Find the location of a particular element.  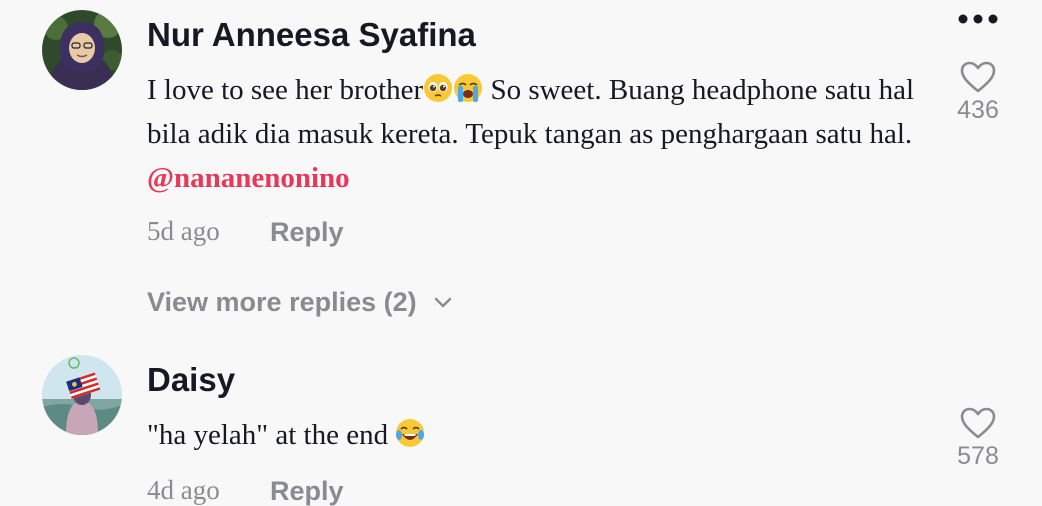

view-more-replies-button: View more replies (2) is located at coordinates (300, 302).